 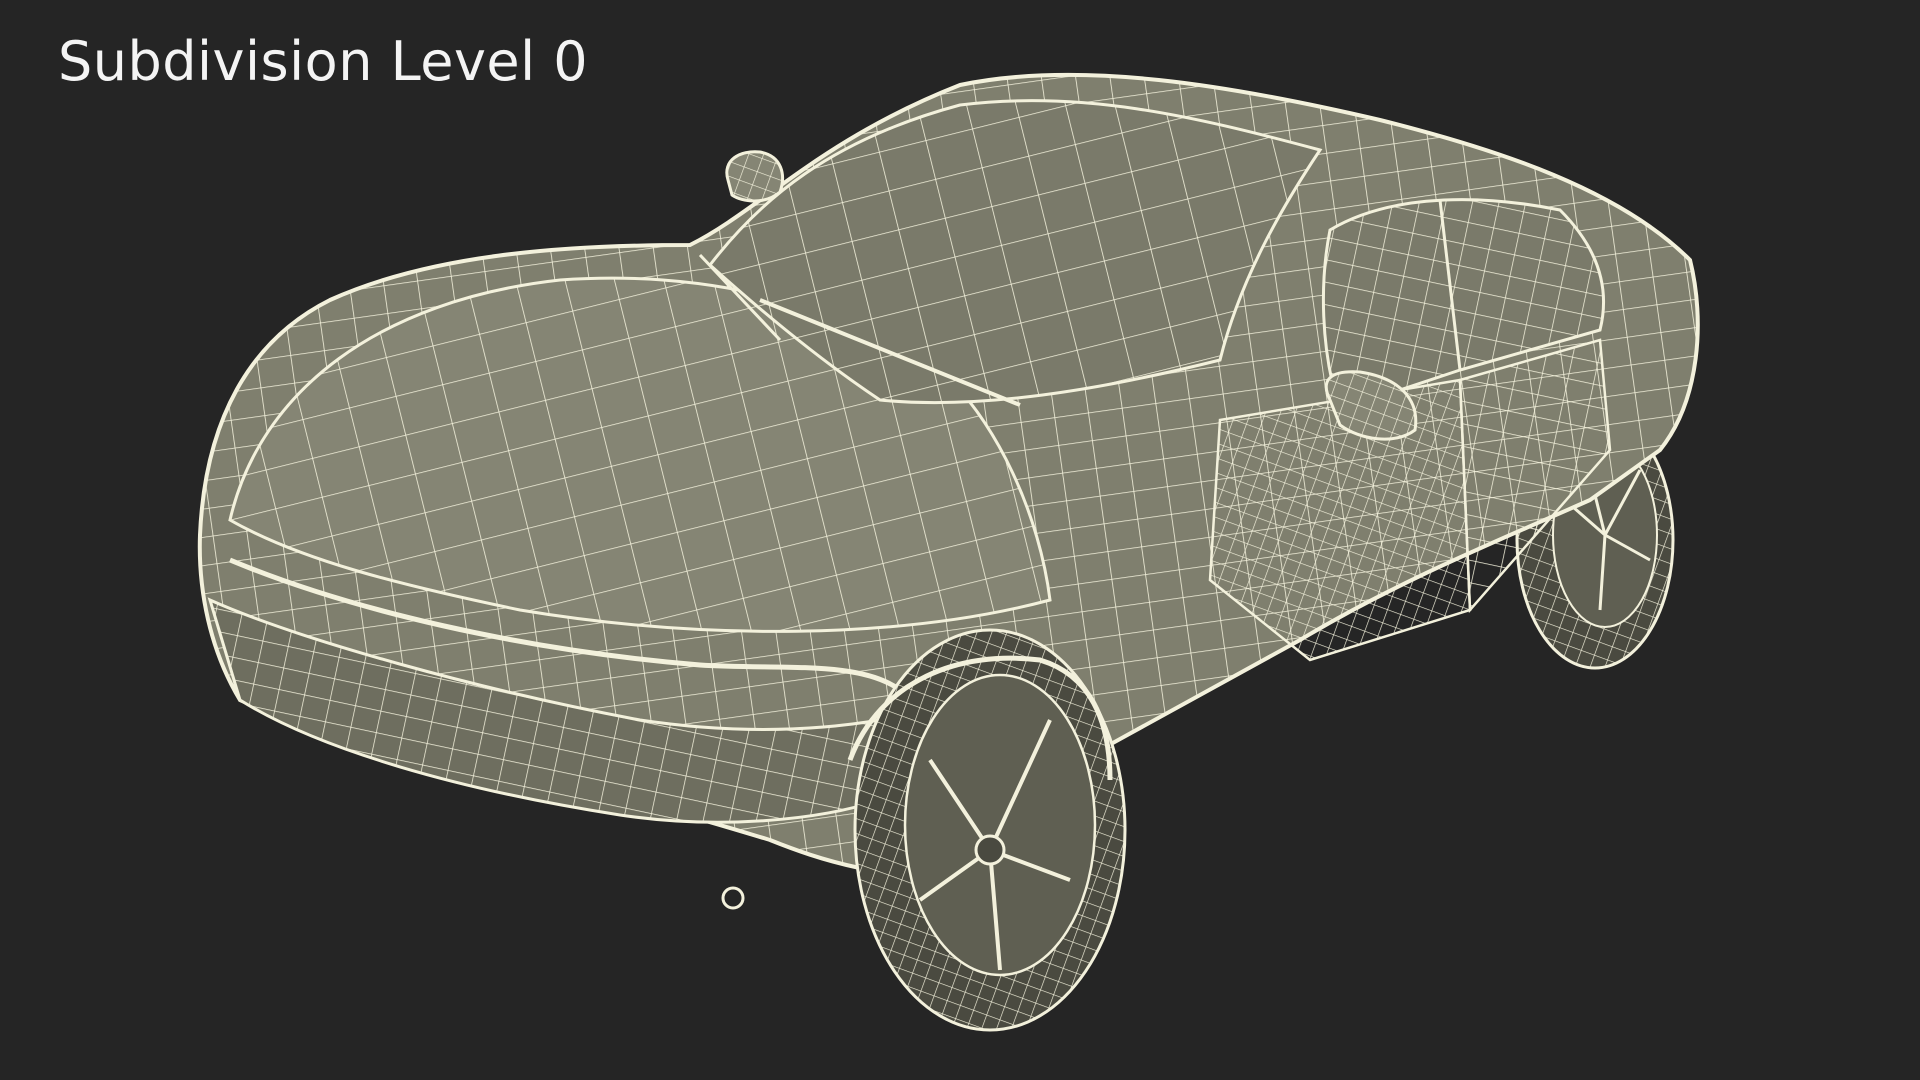 What do you see at coordinates (323, 61) in the screenshot?
I see `subdivision-level-caption: Subdivision Level 0` at bounding box center [323, 61].